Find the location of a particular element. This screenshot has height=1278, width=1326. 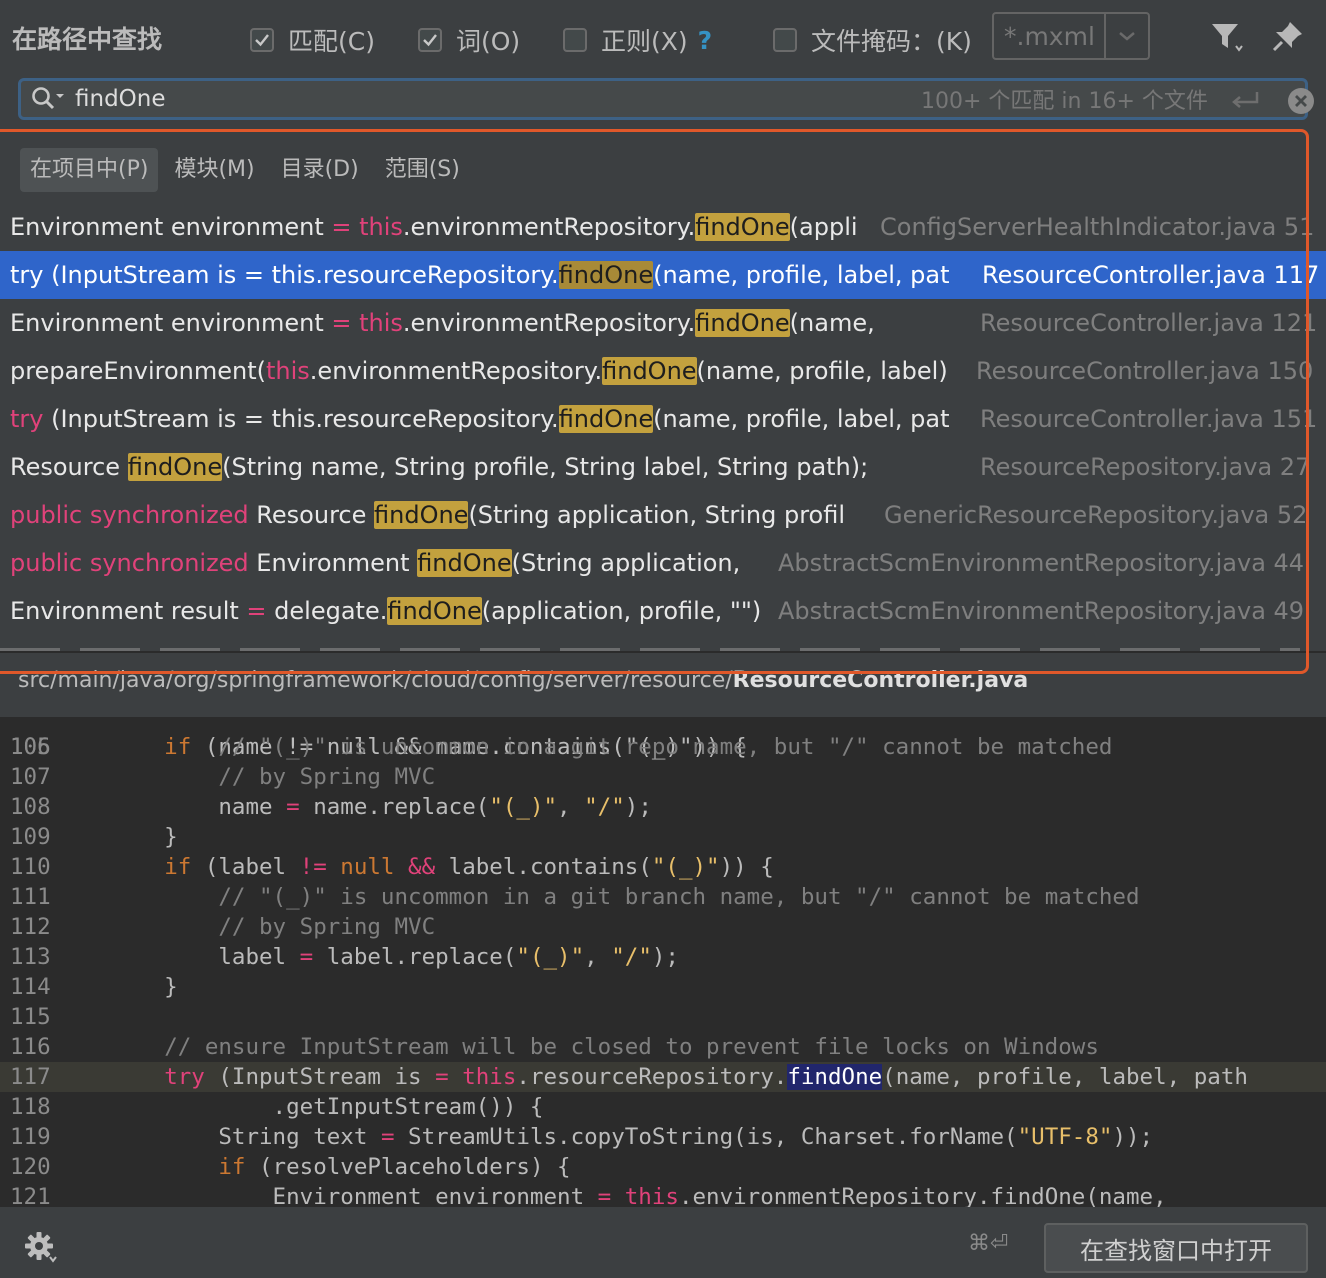

words-checkbox is located at coordinates (430, 40).